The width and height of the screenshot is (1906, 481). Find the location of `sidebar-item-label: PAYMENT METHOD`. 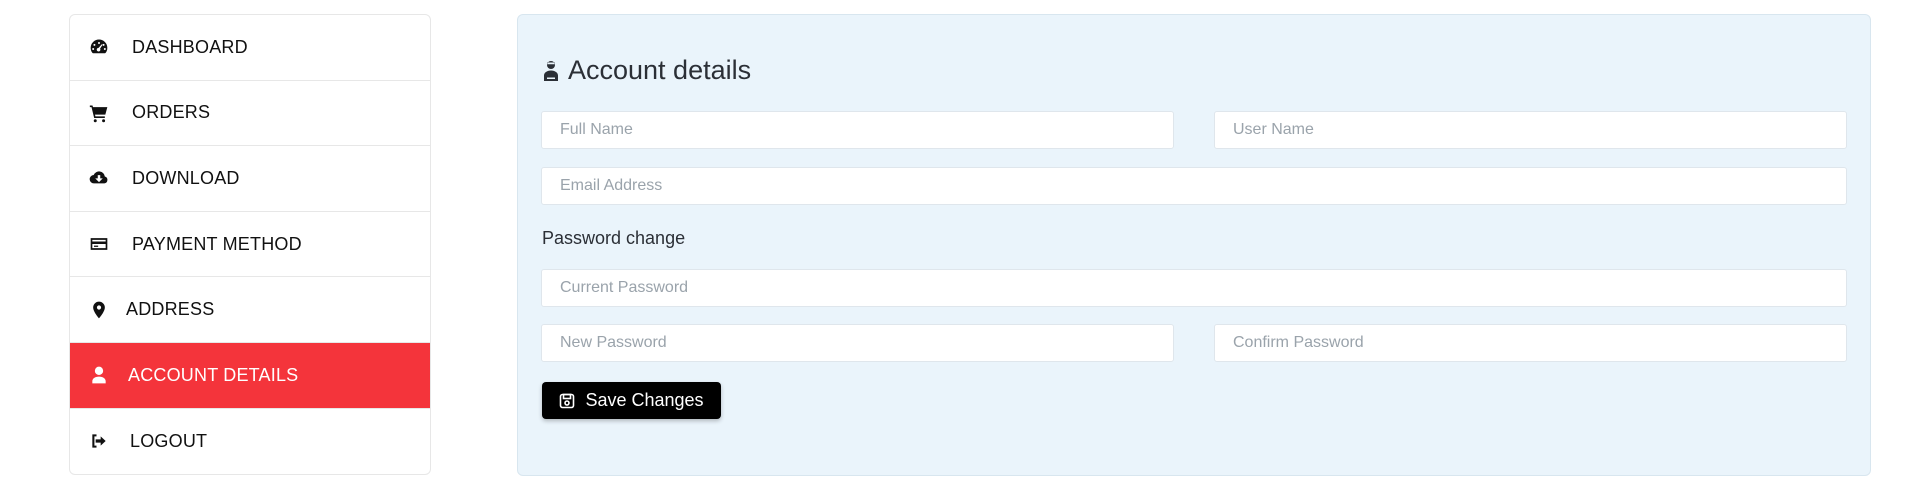

sidebar-item-label: PAYMENT METHOD is located at coordinates (217, 243).